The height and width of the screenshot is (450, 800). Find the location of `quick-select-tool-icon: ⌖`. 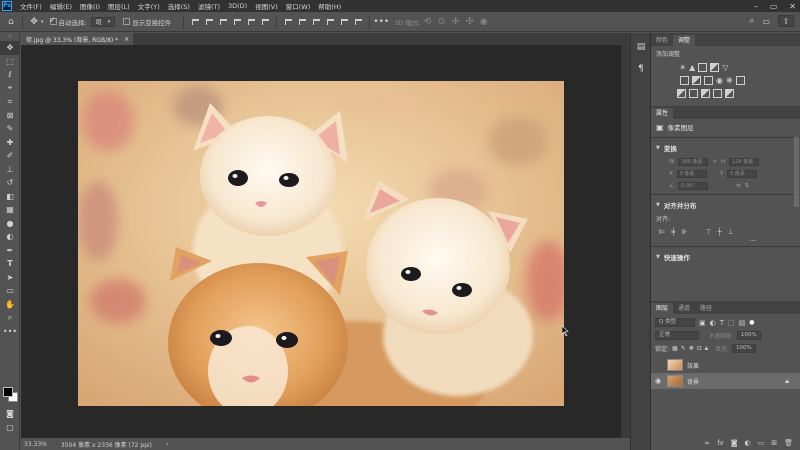

quick-select-tool-icon: ⌖ is located at coordinates (10, 89).